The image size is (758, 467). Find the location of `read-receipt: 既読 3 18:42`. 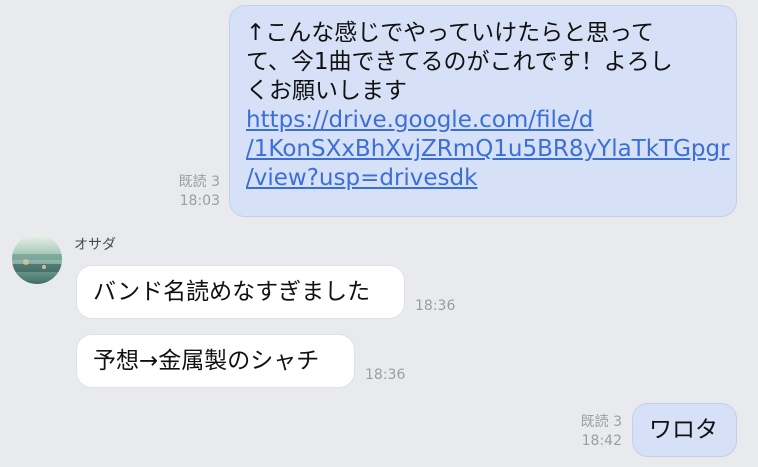

read-receipt: 既読 3 18:42 is located at coordinates (601, 432).